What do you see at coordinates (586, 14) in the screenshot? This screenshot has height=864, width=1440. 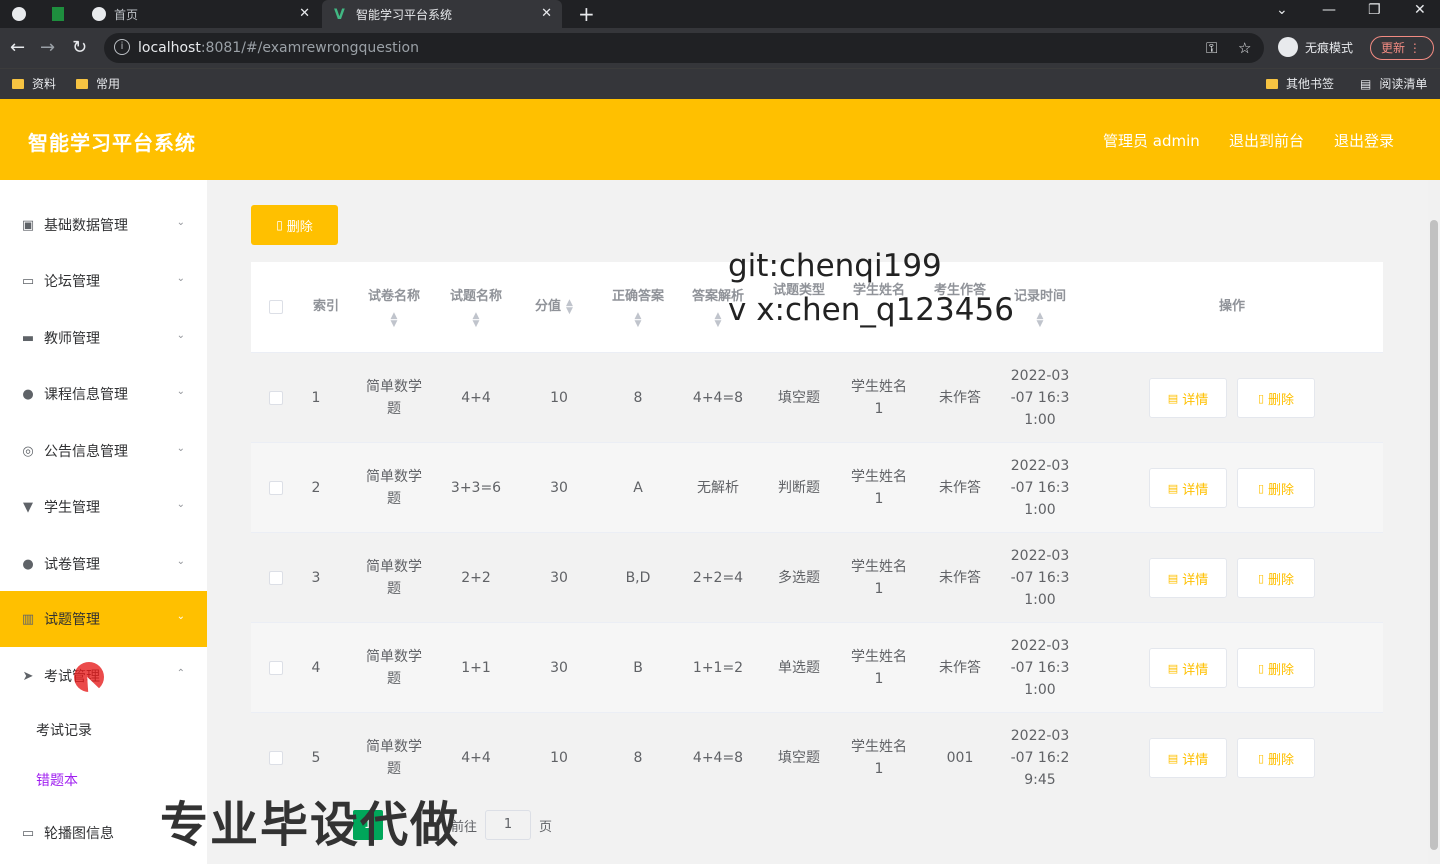 I see `new-tab-button: +` at bounding box center [586, 14].